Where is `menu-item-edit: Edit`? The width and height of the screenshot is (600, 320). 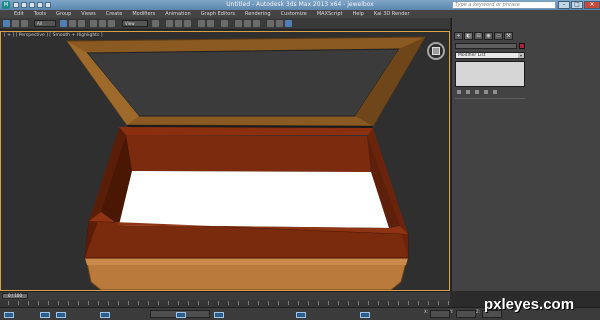 menu-item-edit: Edit is located at coordinates (19, 14).